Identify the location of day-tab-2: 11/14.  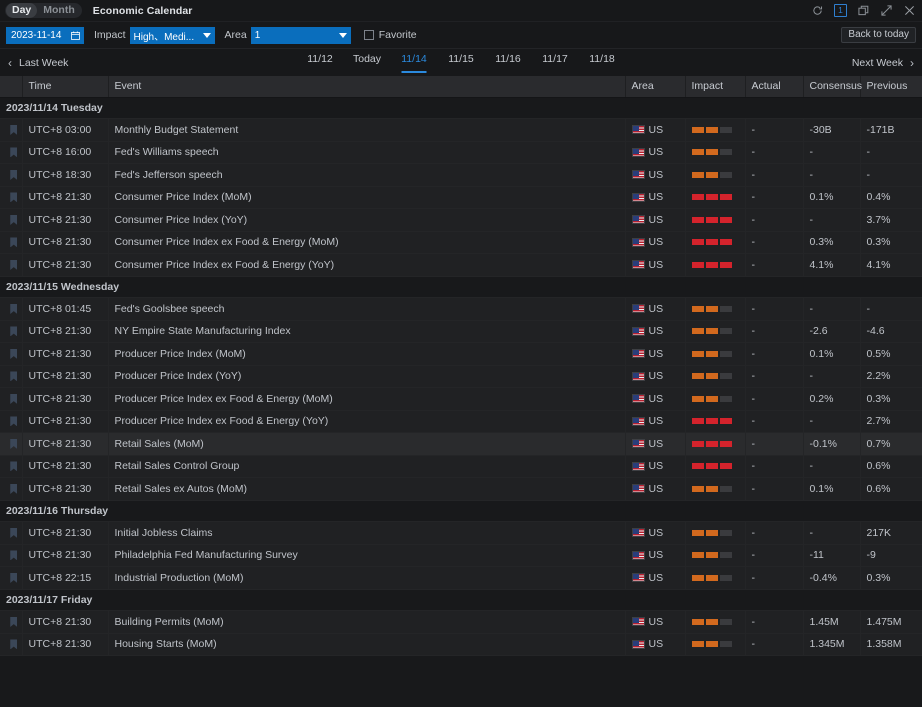
(414, 63).